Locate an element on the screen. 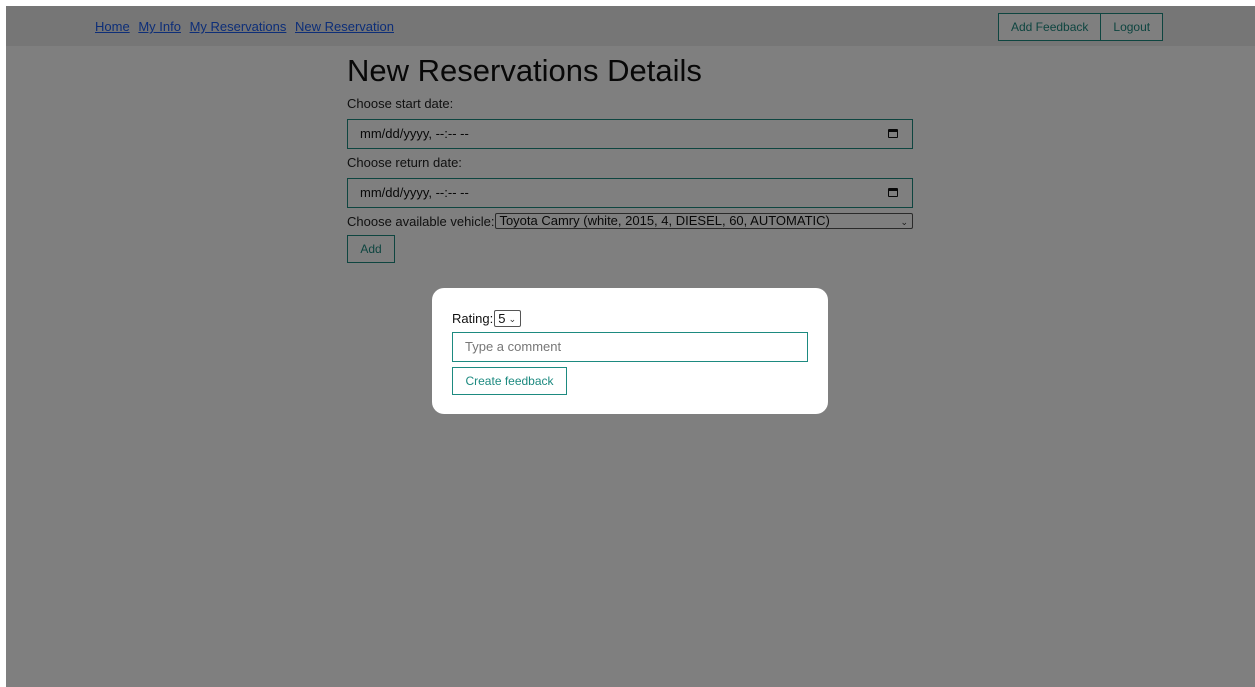 The width and height of the screenshot is (1255, 687). comment-input: Type a comment is located at coordinates (630, 347).